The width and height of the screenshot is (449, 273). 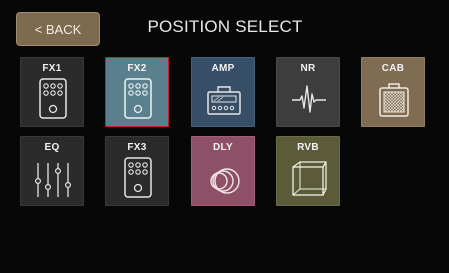 I want to click on noise-waveform-icon, so click(x=309, y=99).